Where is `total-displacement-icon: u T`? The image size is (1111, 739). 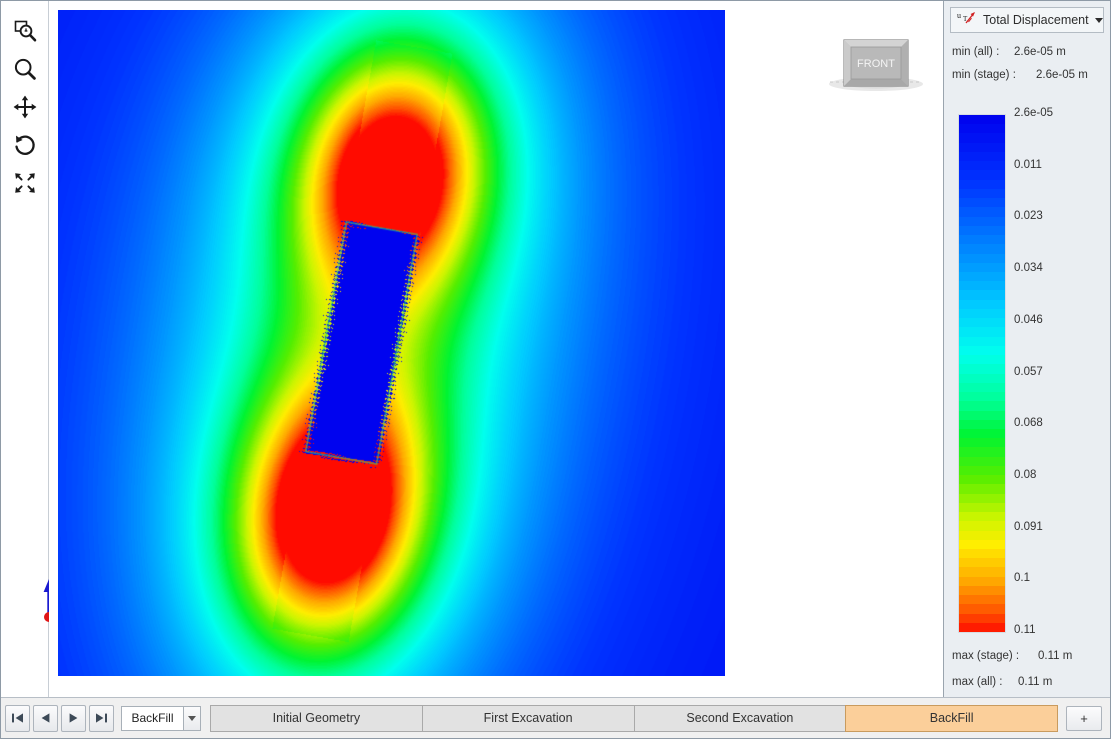
total-displacement-icon: u T is located at coordinates (967, 20).